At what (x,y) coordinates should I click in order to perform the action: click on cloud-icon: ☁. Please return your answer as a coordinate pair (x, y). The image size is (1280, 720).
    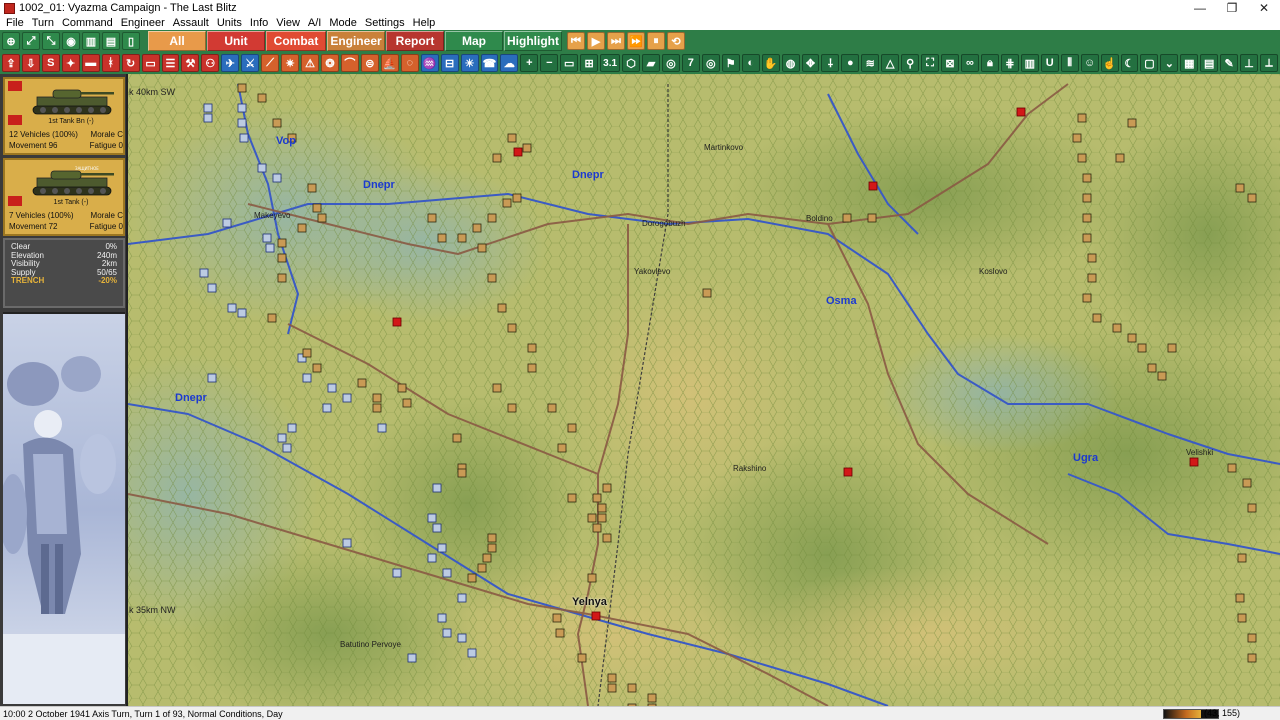
    Looking at the image, I should click on (509, 63).